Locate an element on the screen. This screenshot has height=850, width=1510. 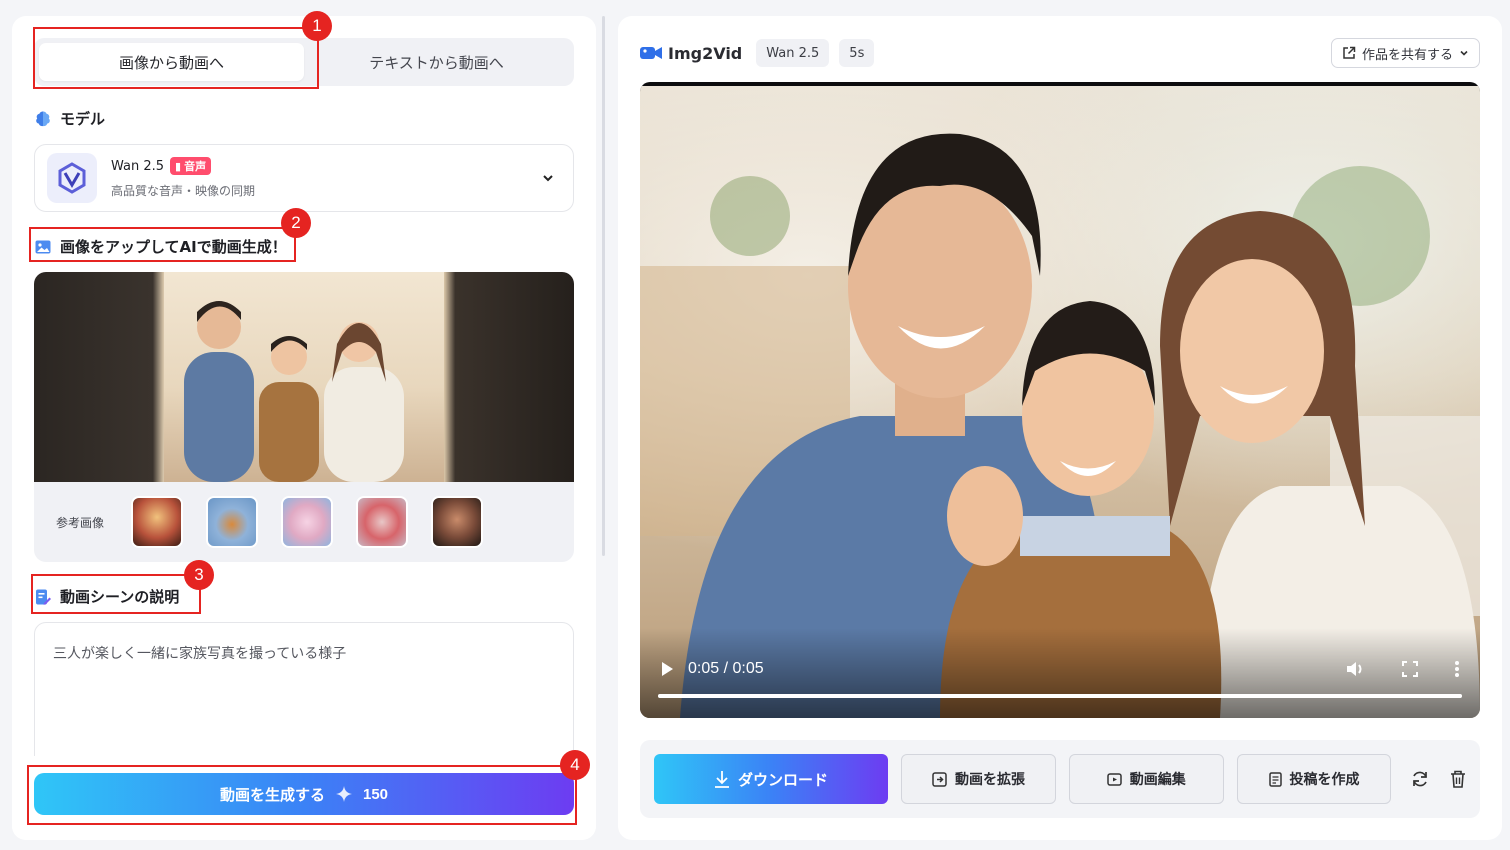
model-section-label: モデル is located at coordinates (69, 118).